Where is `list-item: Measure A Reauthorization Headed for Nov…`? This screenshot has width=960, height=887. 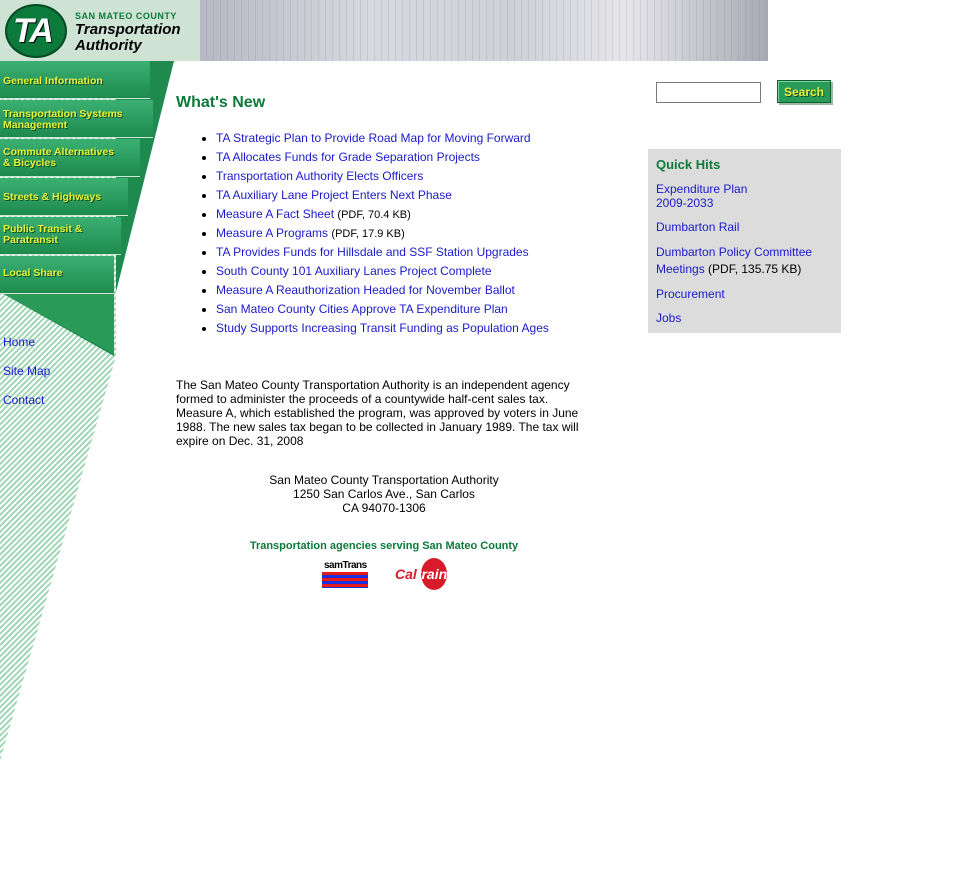 list-item: Measure A Reauthorization Headed for Nov… is located at coordinates (382, 290).